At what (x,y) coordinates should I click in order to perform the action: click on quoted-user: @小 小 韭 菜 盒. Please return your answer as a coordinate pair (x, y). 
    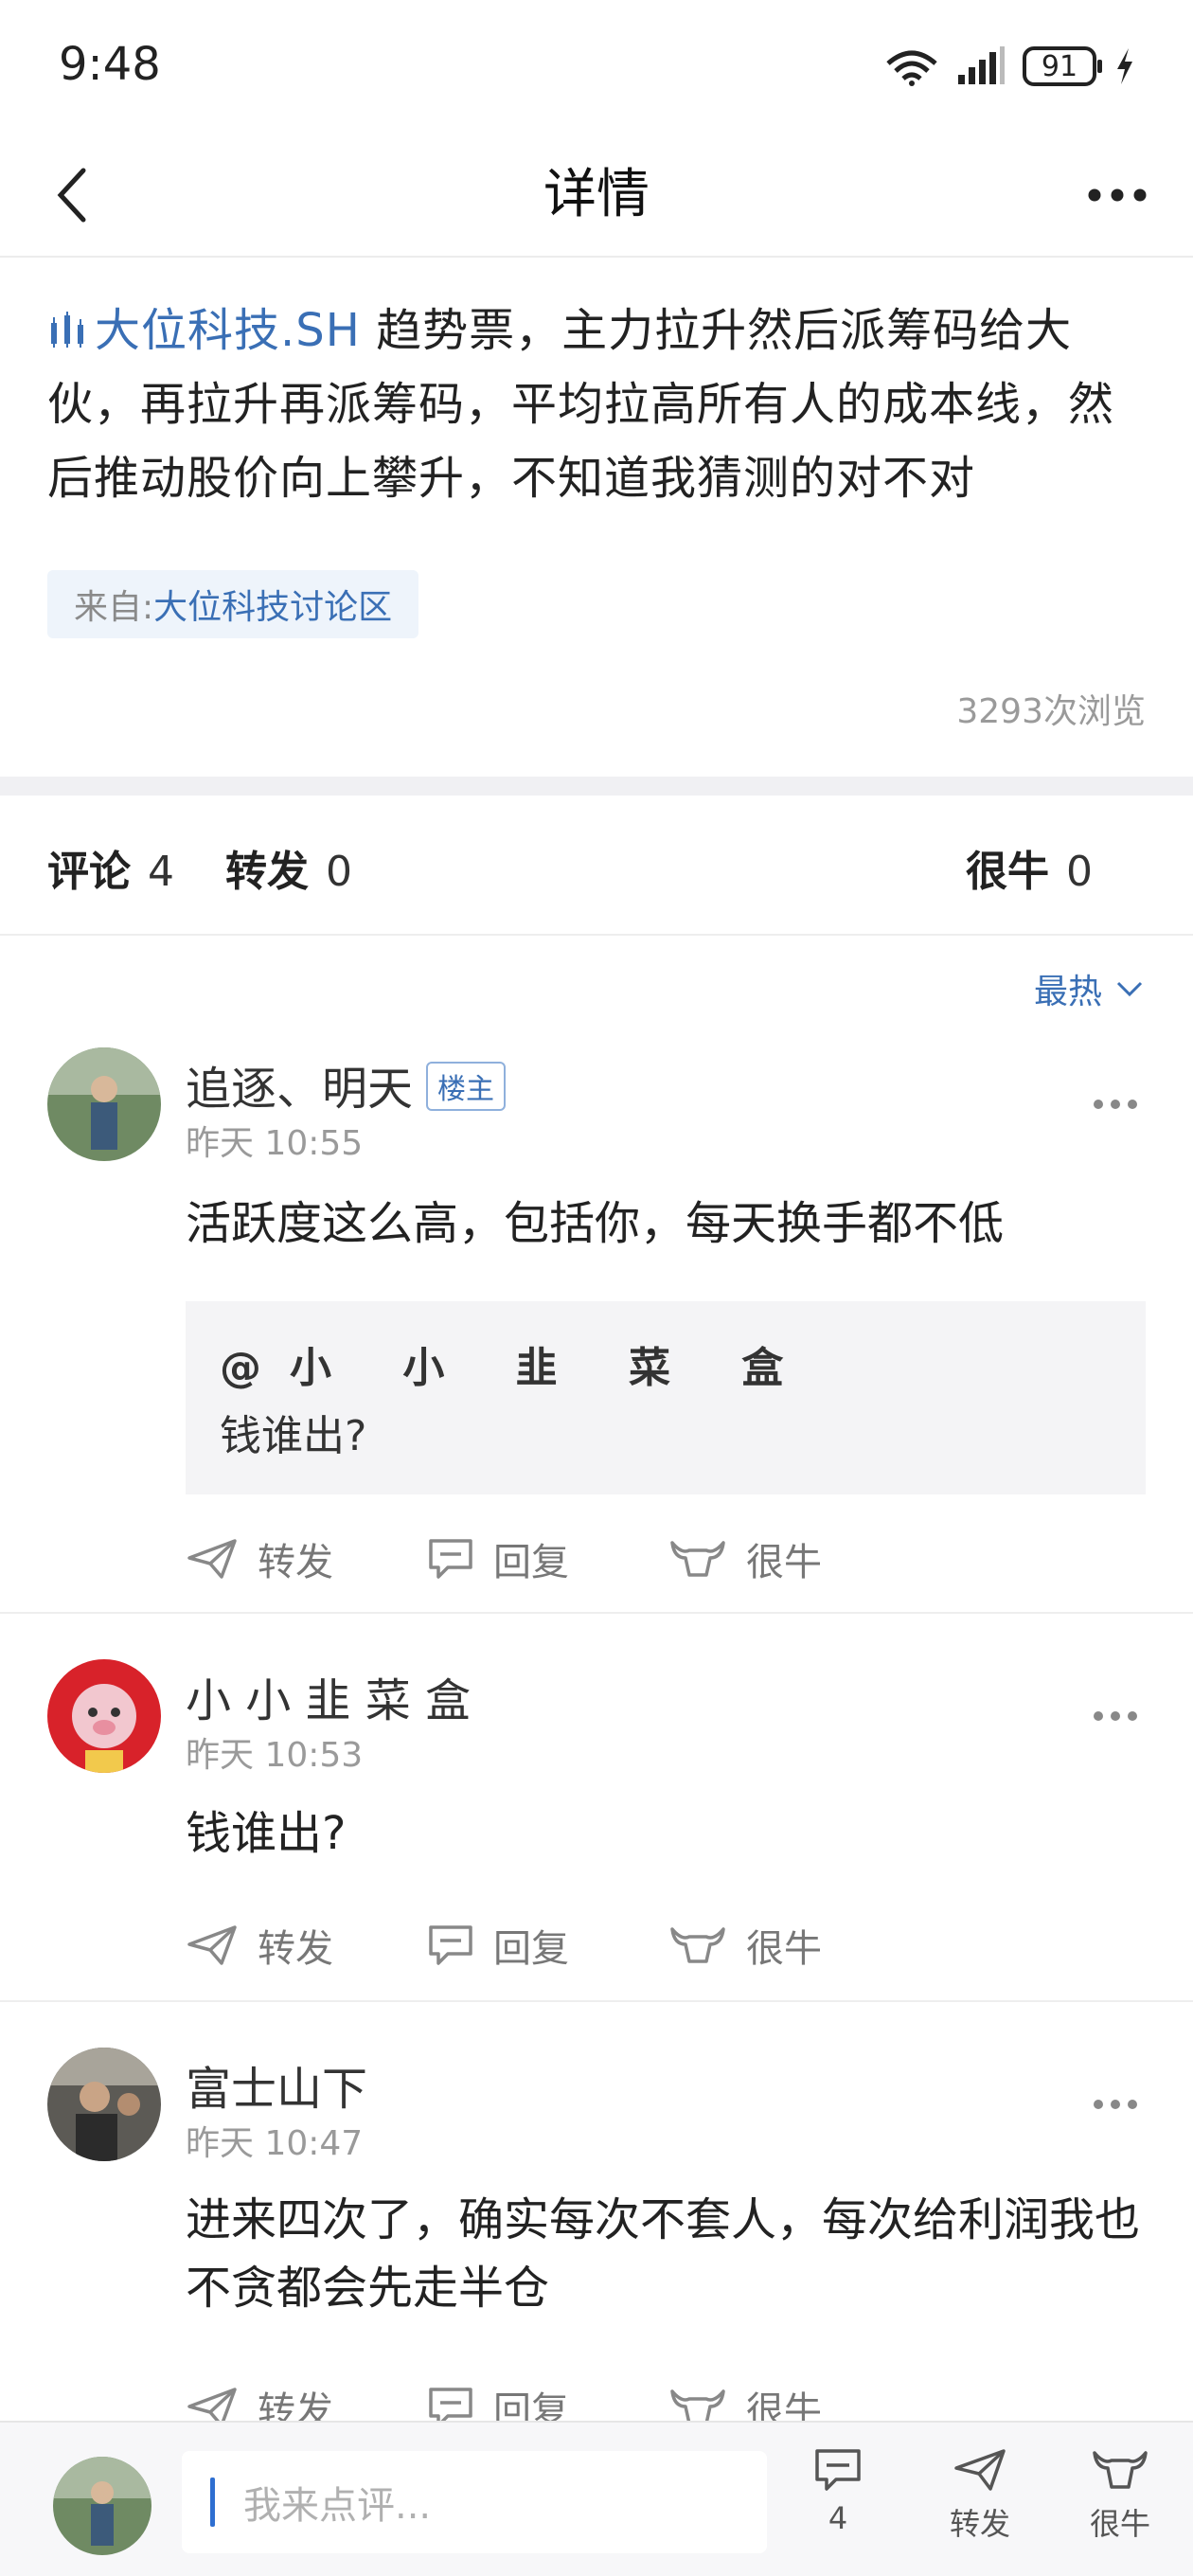
    Looking at the image, I should click on (516, 1368).